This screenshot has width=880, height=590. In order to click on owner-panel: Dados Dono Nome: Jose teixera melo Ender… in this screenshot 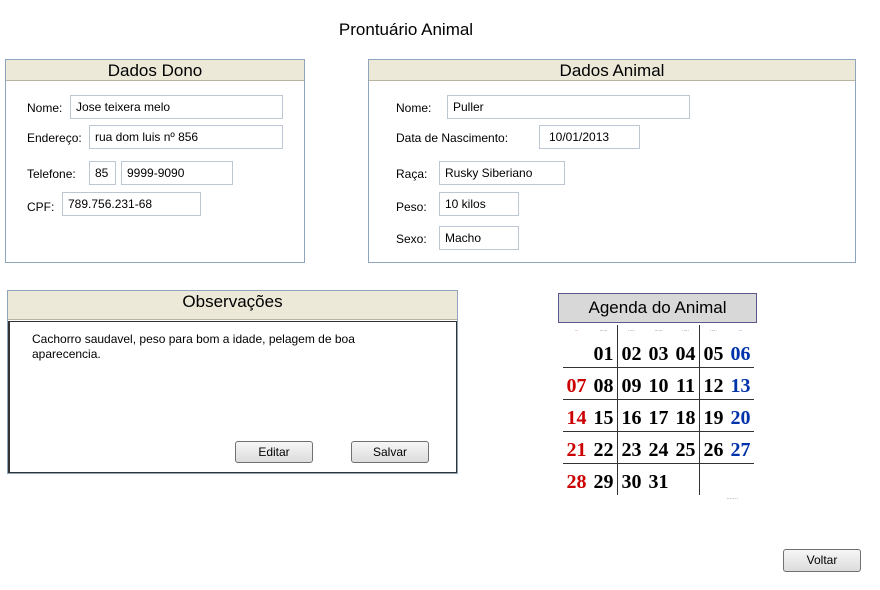, I will do `click(155, 161)`.